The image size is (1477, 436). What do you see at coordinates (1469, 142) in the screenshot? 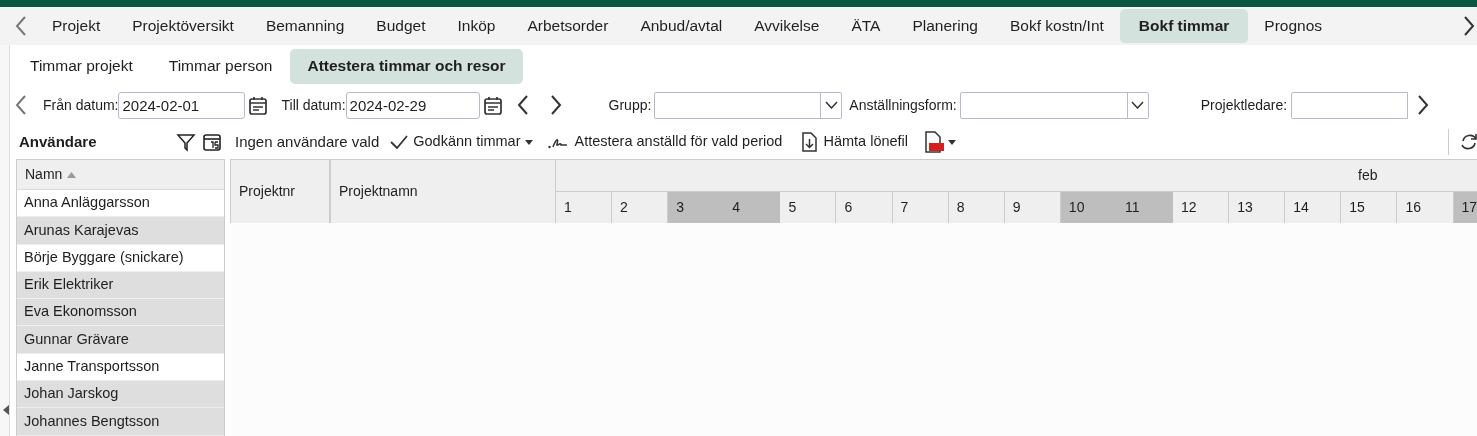
I see `refresh-icon` at bounding box center [1469, 142].